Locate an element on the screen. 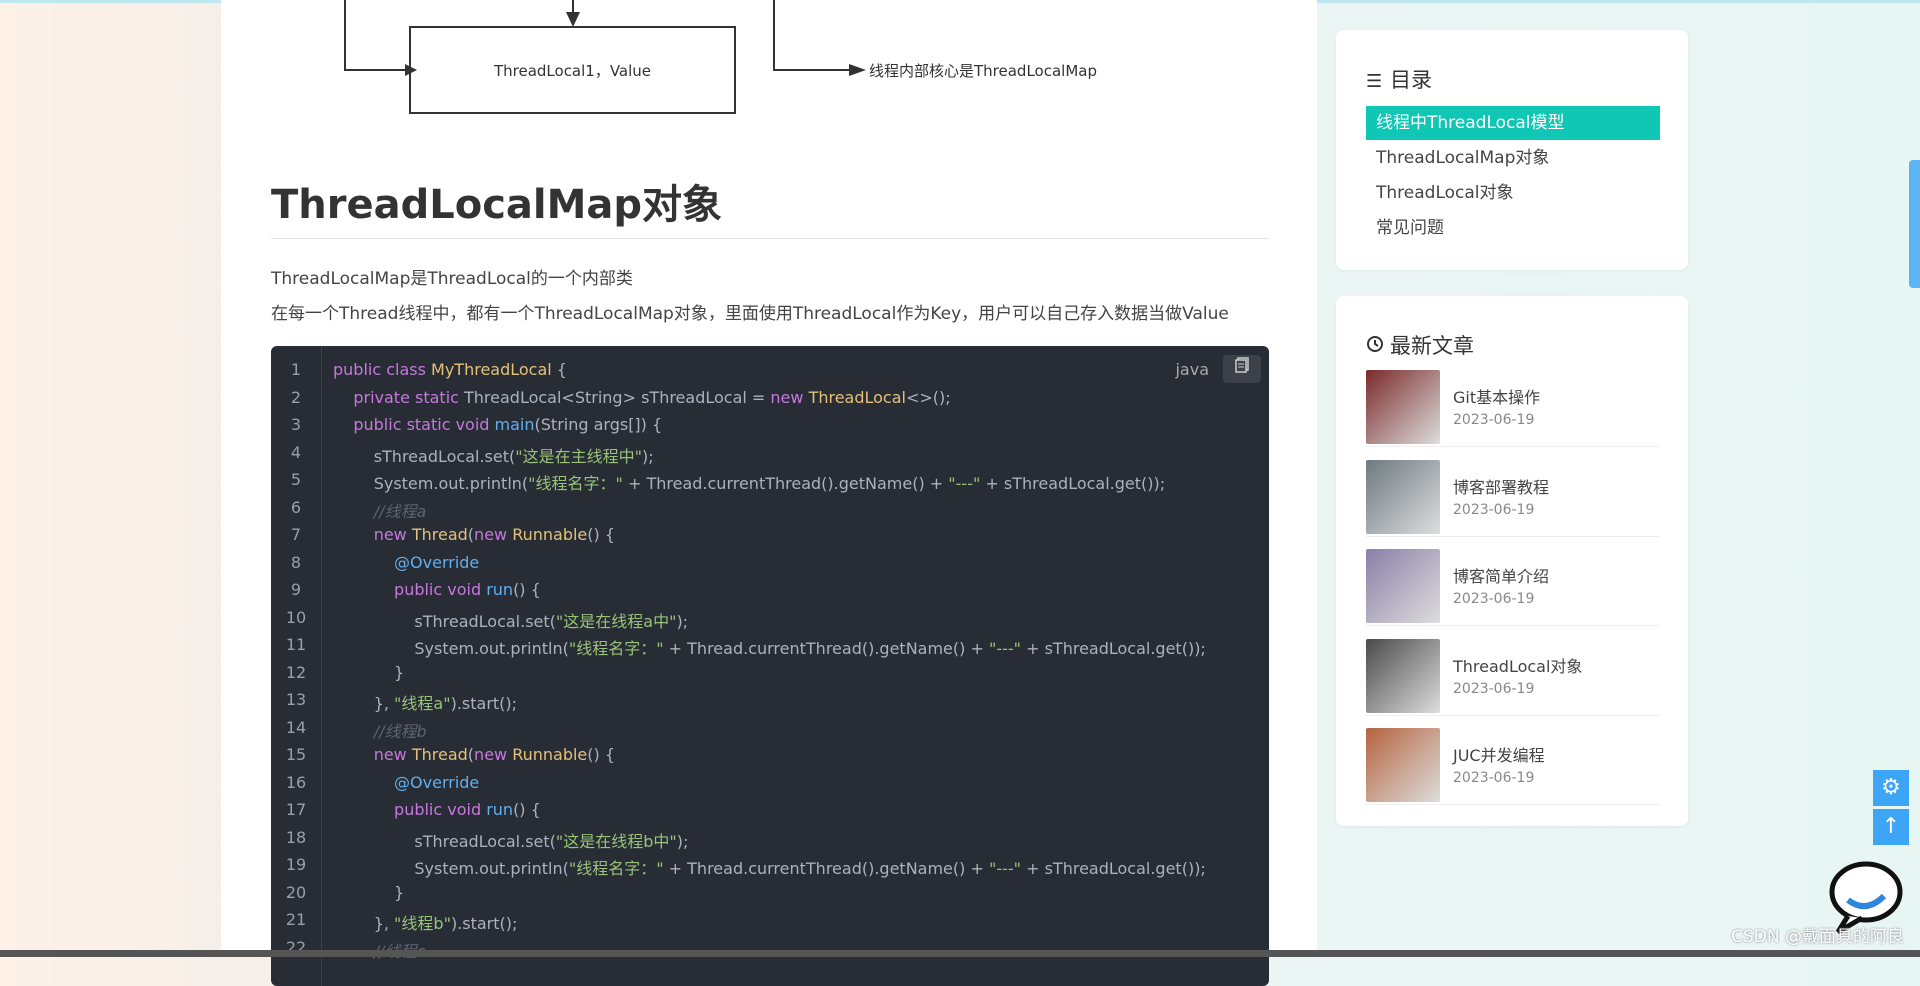  back-to-top-button: ↑ is located at coordinates (1891, 827).